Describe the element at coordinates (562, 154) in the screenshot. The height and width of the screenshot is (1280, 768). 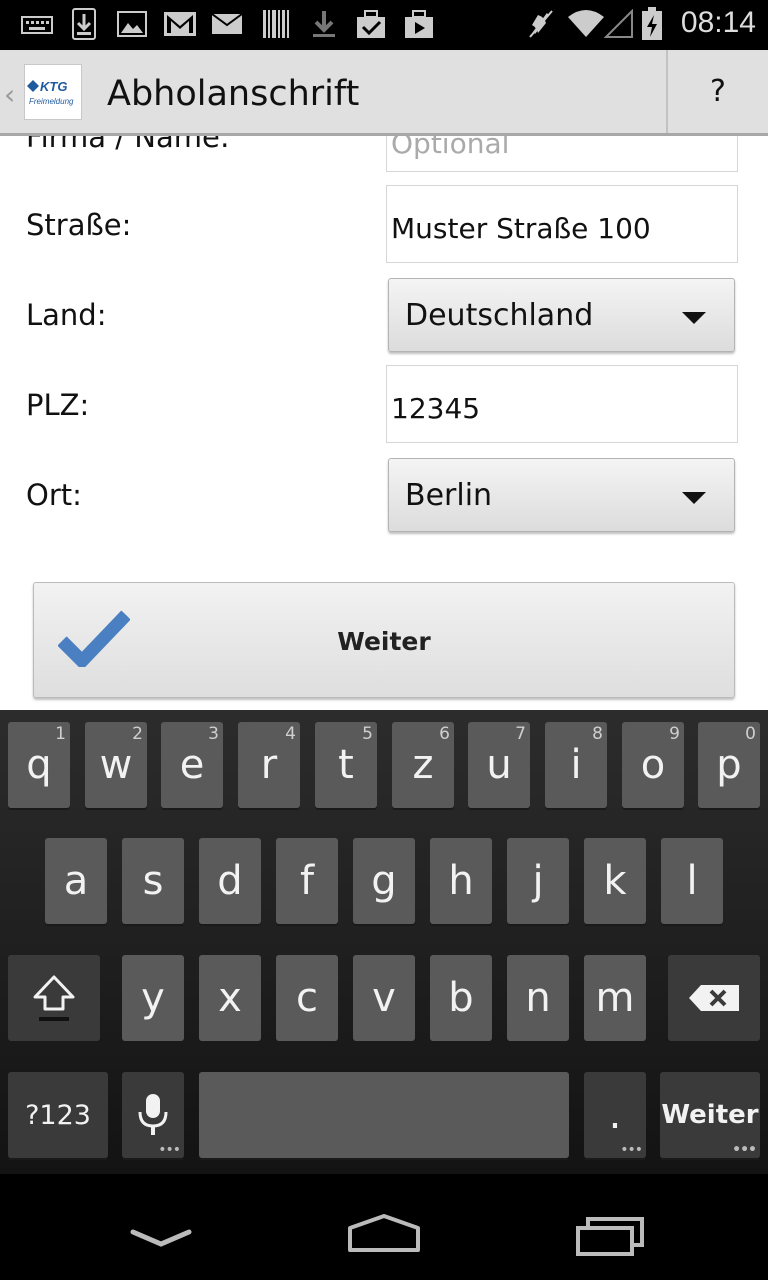
I see `firma-field: Optional` at that location.